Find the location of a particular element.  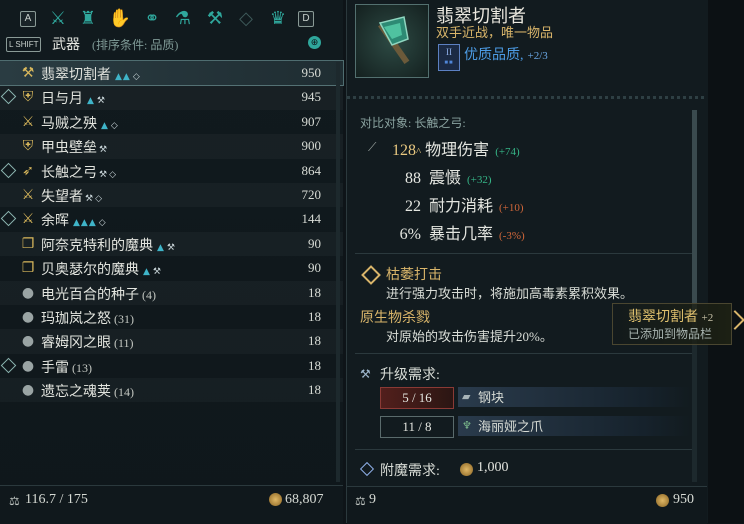

stat-value: 22 is located at coordinates (413, 206).